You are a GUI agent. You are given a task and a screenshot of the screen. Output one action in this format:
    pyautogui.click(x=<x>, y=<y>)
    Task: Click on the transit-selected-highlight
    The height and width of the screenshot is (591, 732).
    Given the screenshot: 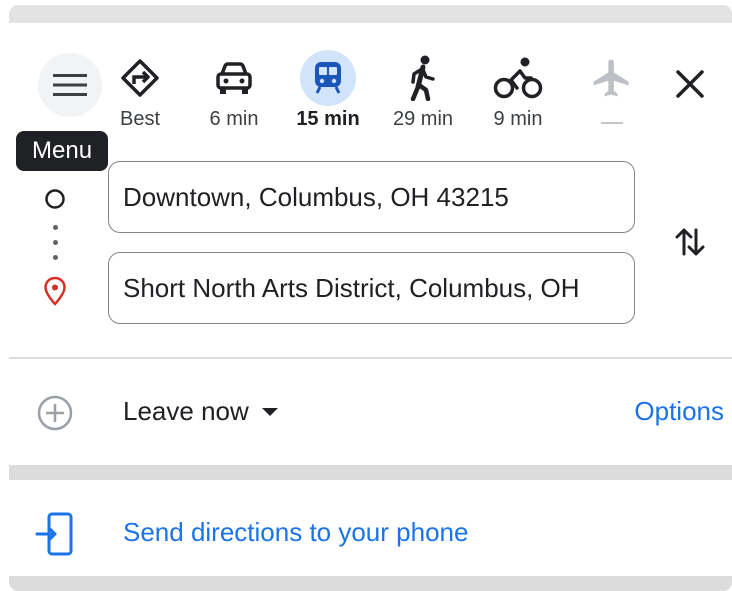 What is the action you would take?
    pyautogui.click(x=328, y=78)
    